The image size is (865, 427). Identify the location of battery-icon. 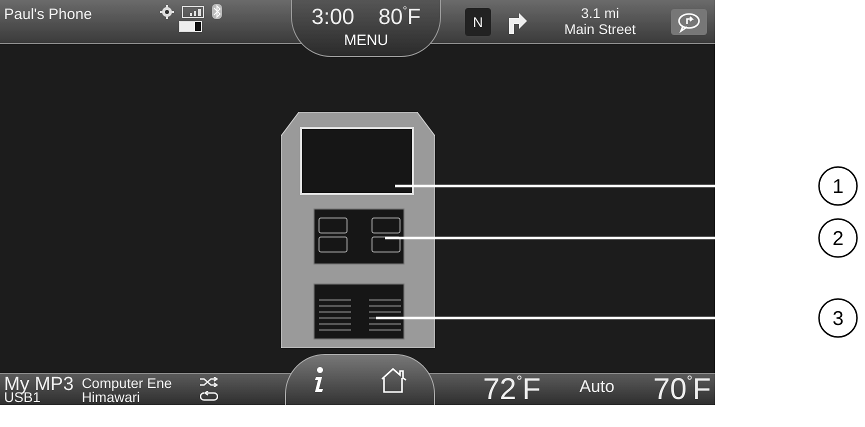
(191, 26).